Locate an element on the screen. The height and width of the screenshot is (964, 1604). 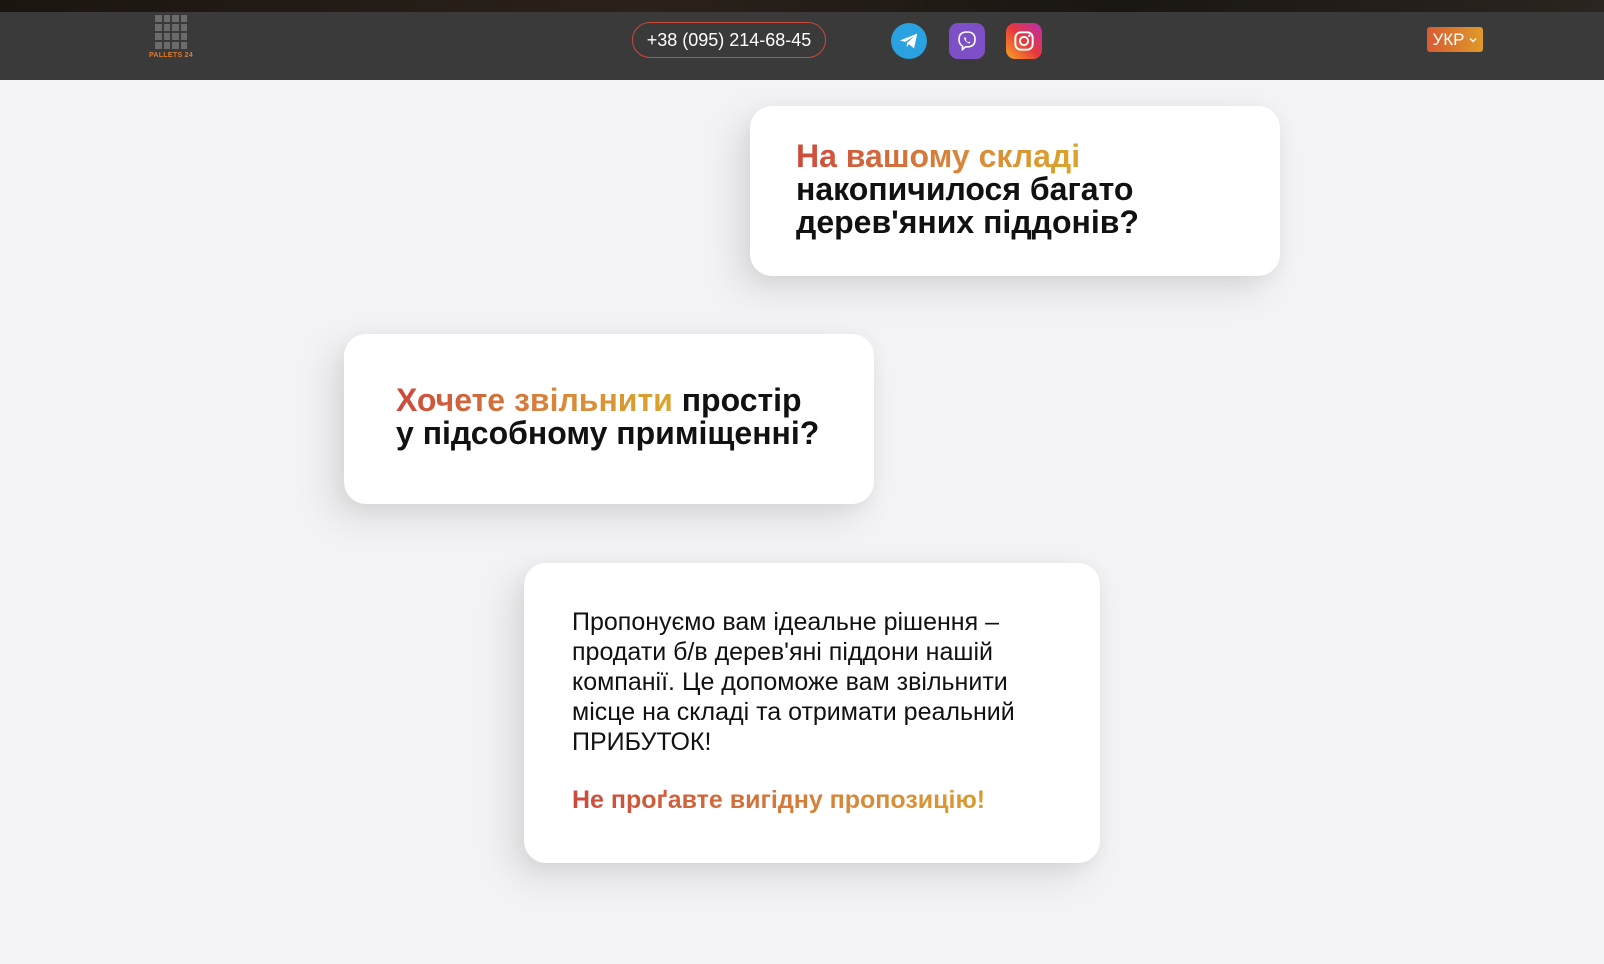
viber-icon is located at coordinates (967, 41).